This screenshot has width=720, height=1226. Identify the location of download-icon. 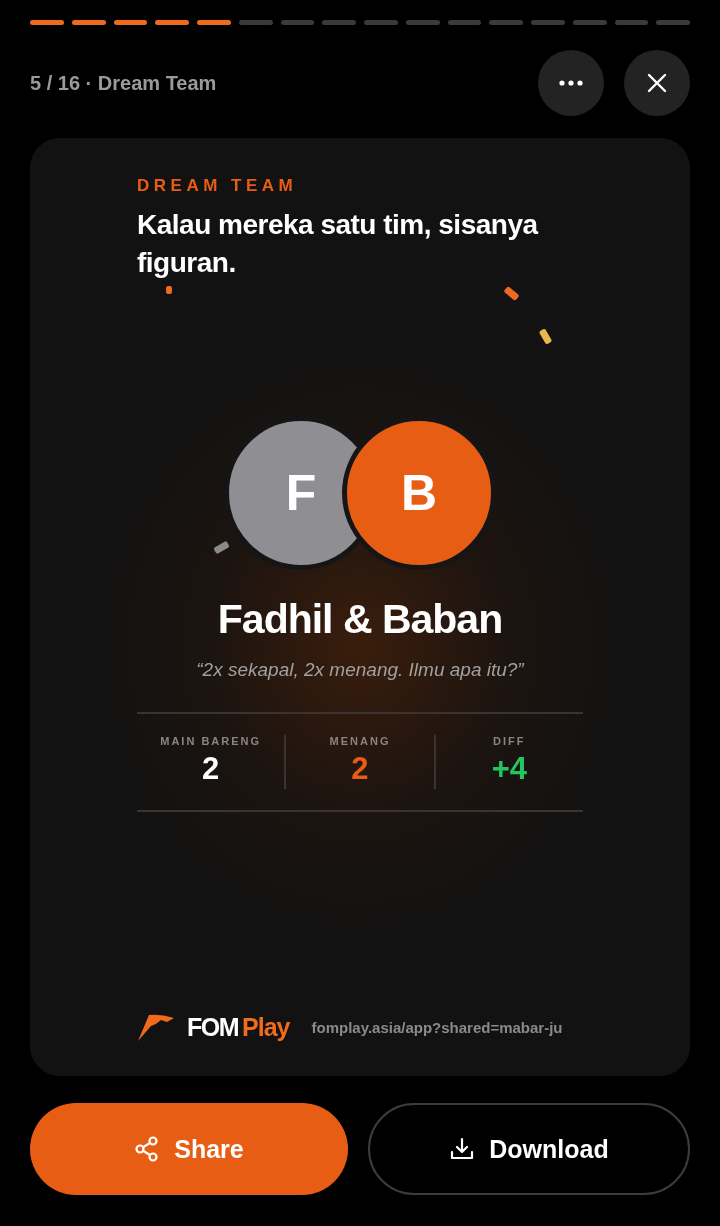
(462, 1149).